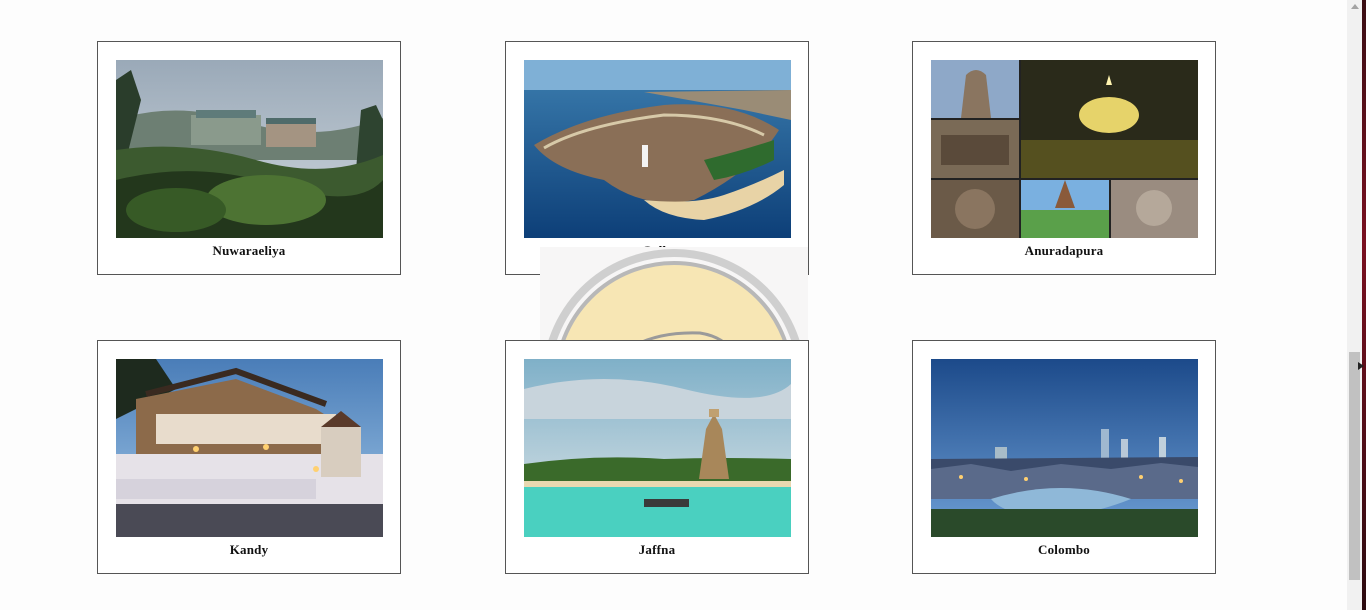  I want to click on destination-card-colombo: Colombo, so click(1064, 457).